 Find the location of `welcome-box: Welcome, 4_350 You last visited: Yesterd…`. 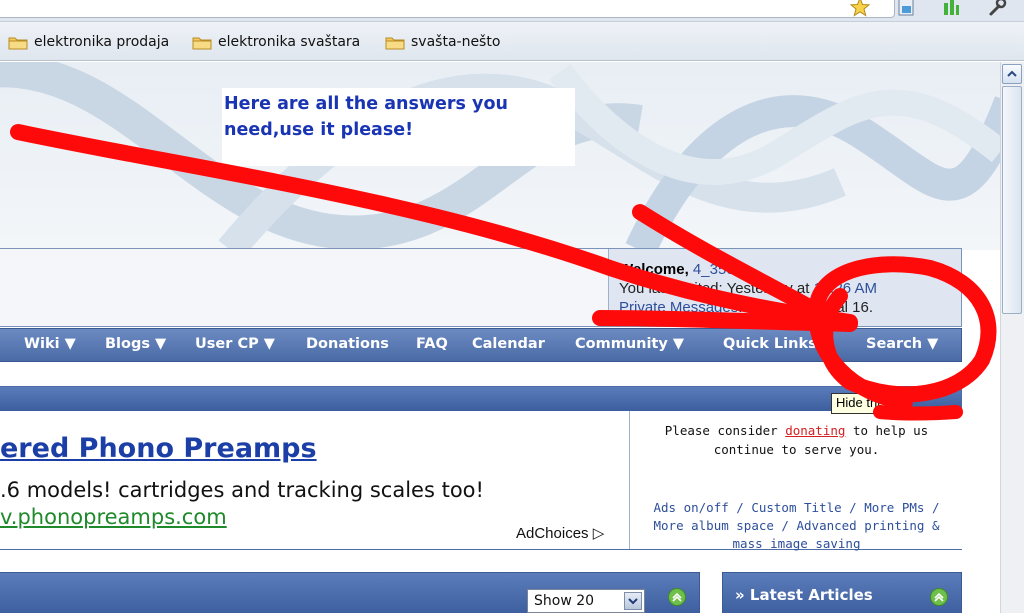

welcome-box: Welcome, 4_350 You last visited: Yesterd… is located at coordinates (784, 287).